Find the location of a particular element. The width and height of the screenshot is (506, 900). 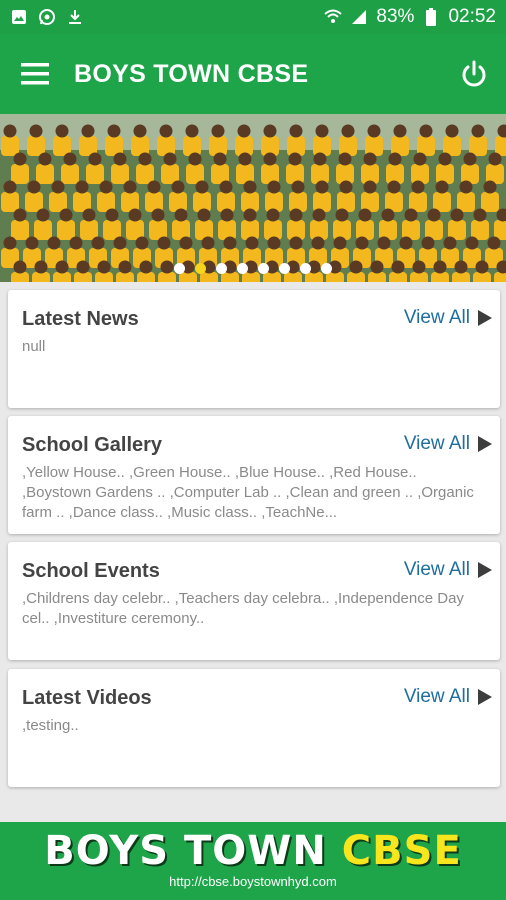

menu-button is located at coordinates (35, 74).